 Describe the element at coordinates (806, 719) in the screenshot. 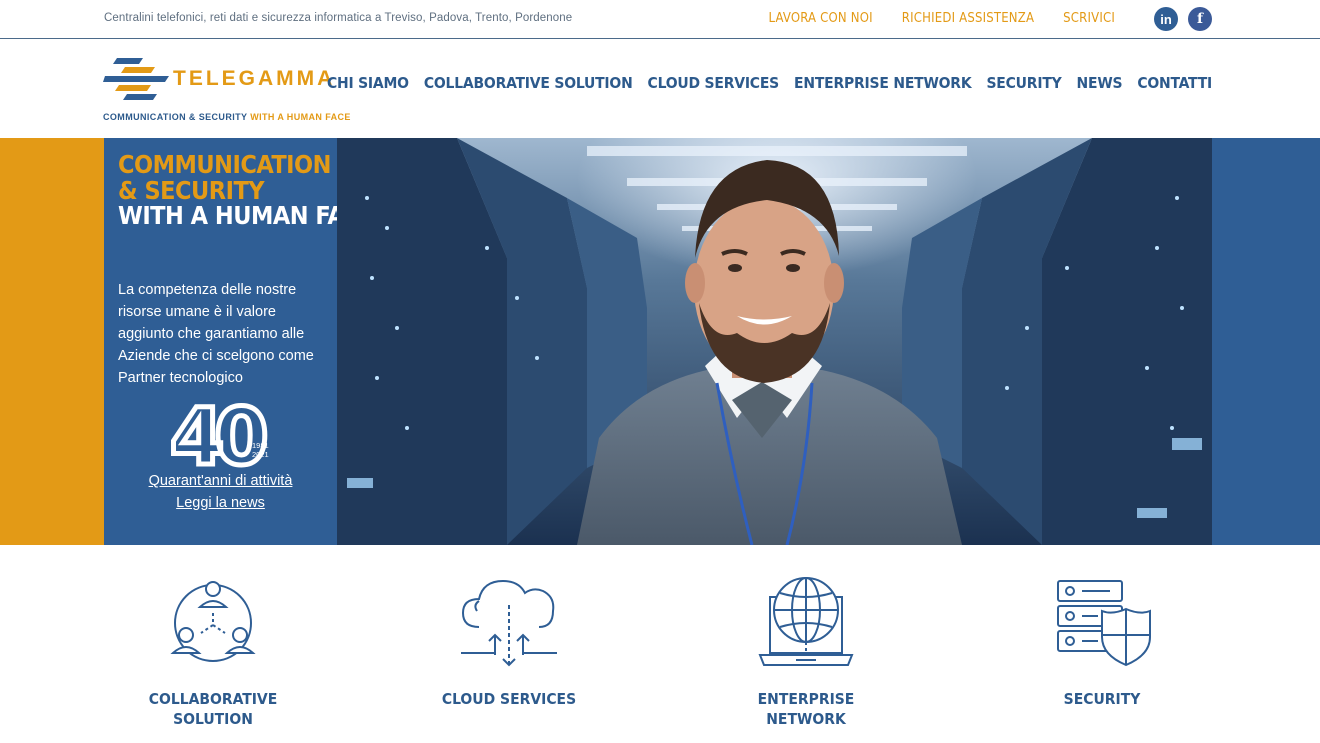

I see `service-label-line2: NETWORK` at that location.